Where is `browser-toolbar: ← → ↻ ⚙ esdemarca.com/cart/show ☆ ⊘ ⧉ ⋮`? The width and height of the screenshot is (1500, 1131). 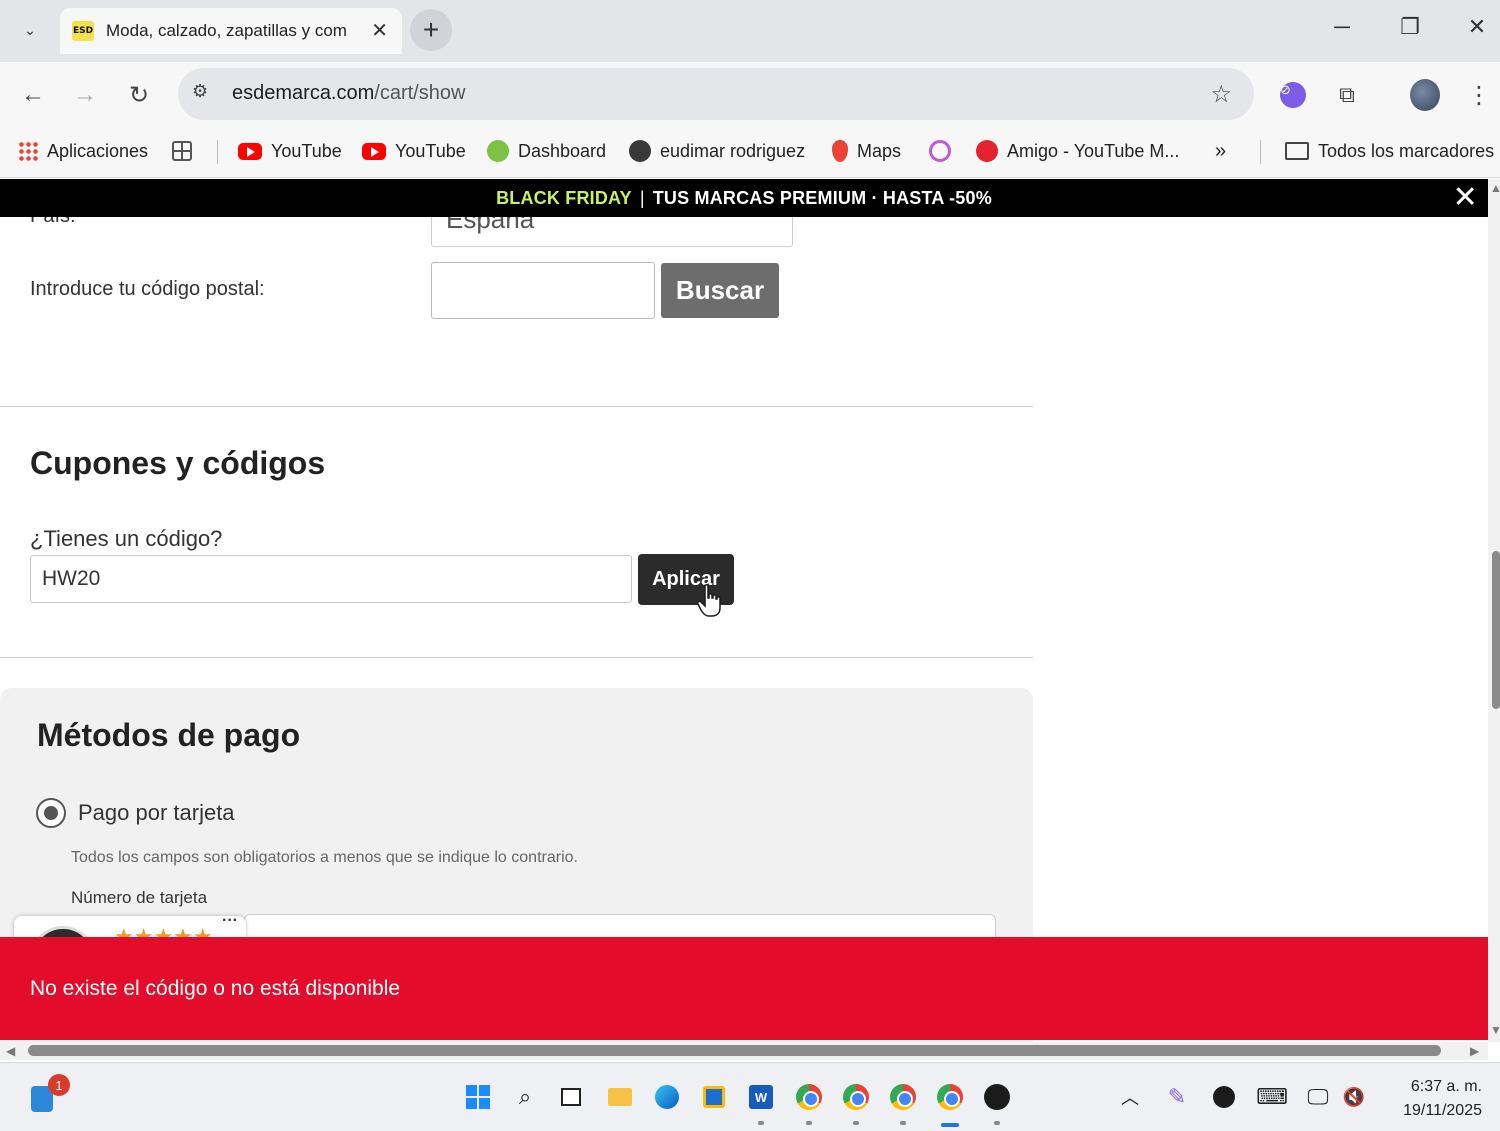 browser-toolbar: ← → ↻ ⚙ esdemarca.com/cart/show ☆ ⊘ ⧉ ⋮ is located at coordinates (750, 94).